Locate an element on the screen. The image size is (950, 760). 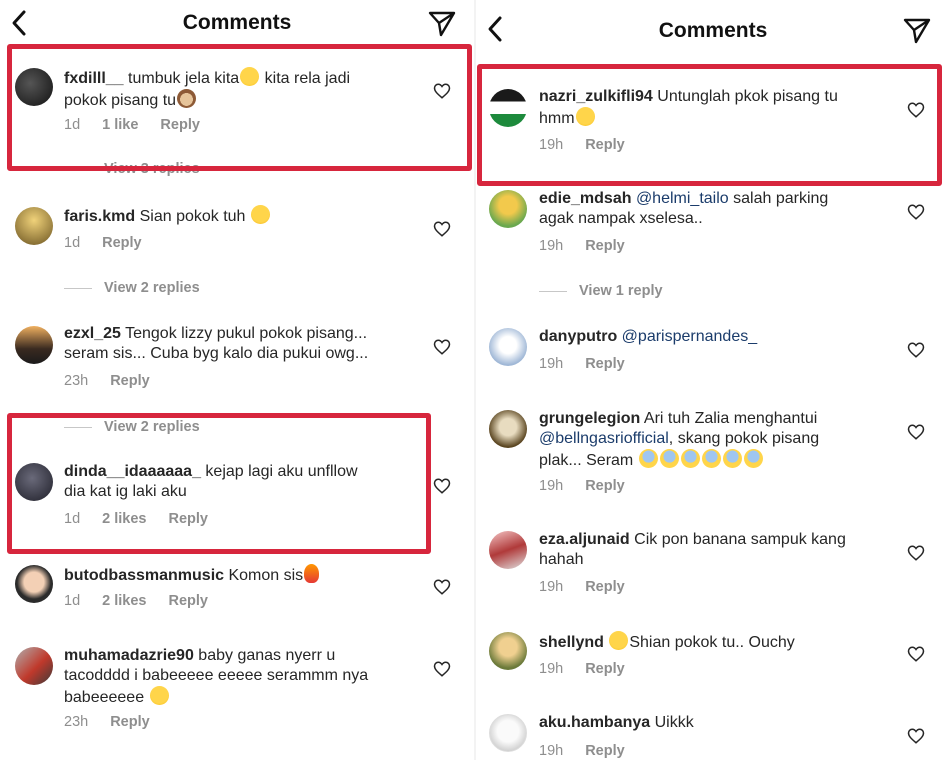
comment-text: danyputro @parispernandes_ is located at coordinates (729, 337).